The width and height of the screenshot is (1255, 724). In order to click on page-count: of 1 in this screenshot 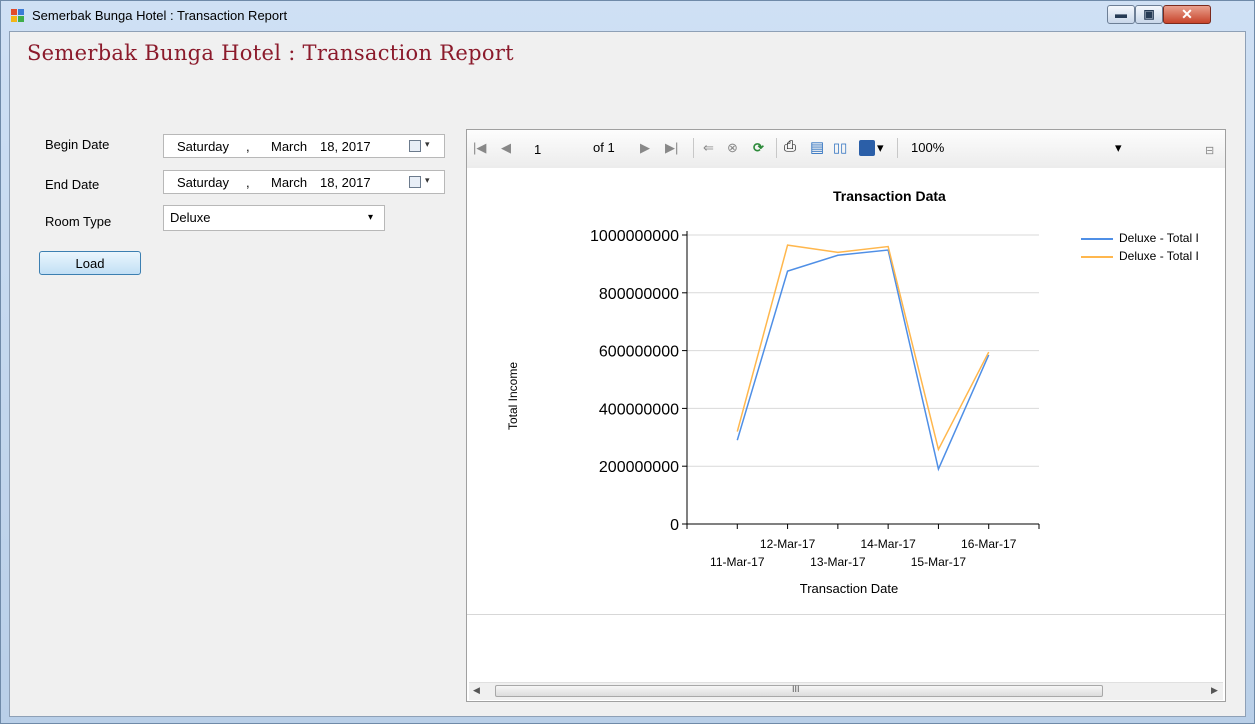, I will do `click(604, 147)`.